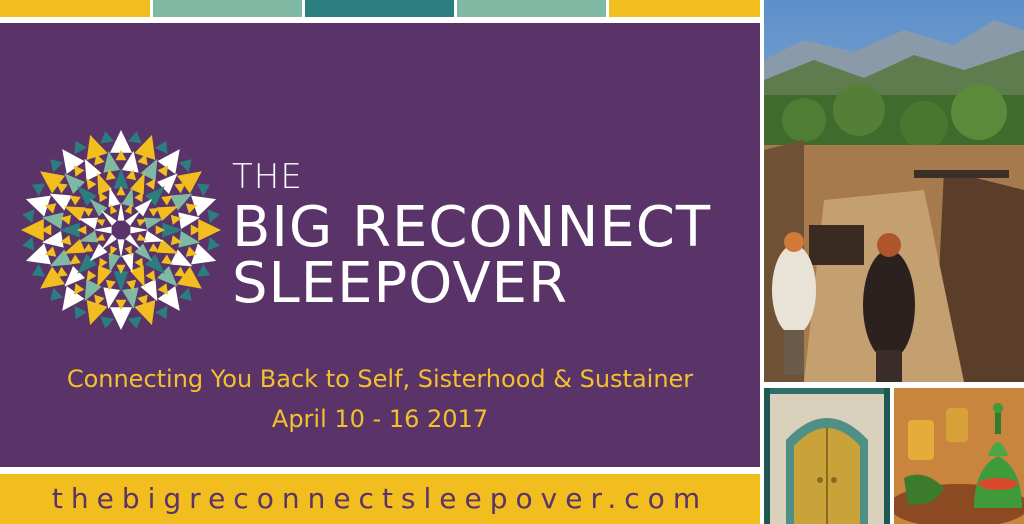  I want to click on photo-ornate-door, so click(827, 456).